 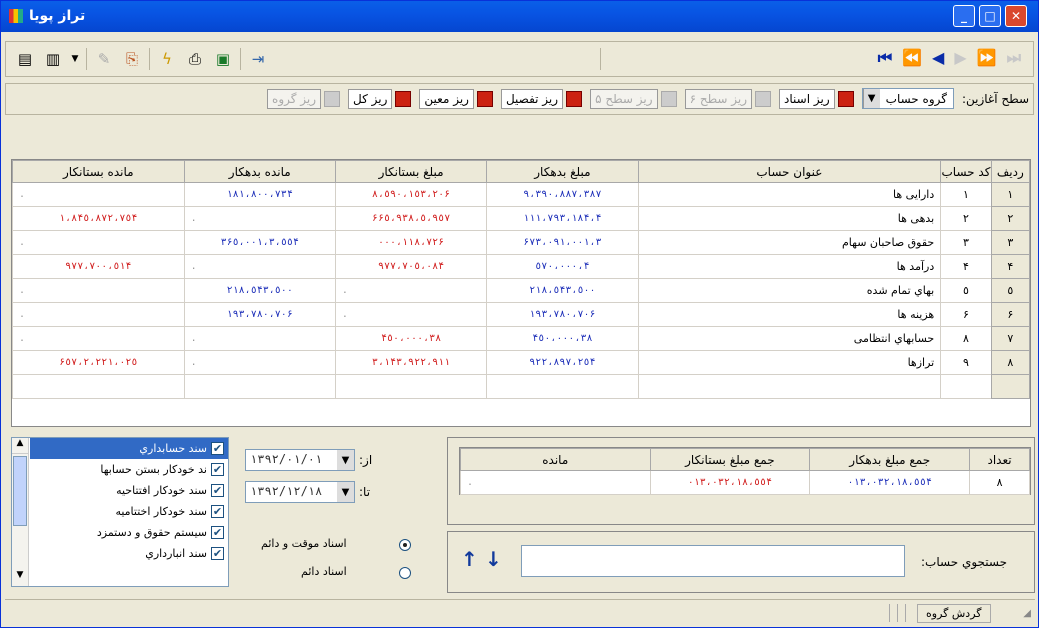 What do you see at coordinates (1014, 58) in the screenshot?
I see `last-record-icon: ⏭` at bounding box center [1014, 58].